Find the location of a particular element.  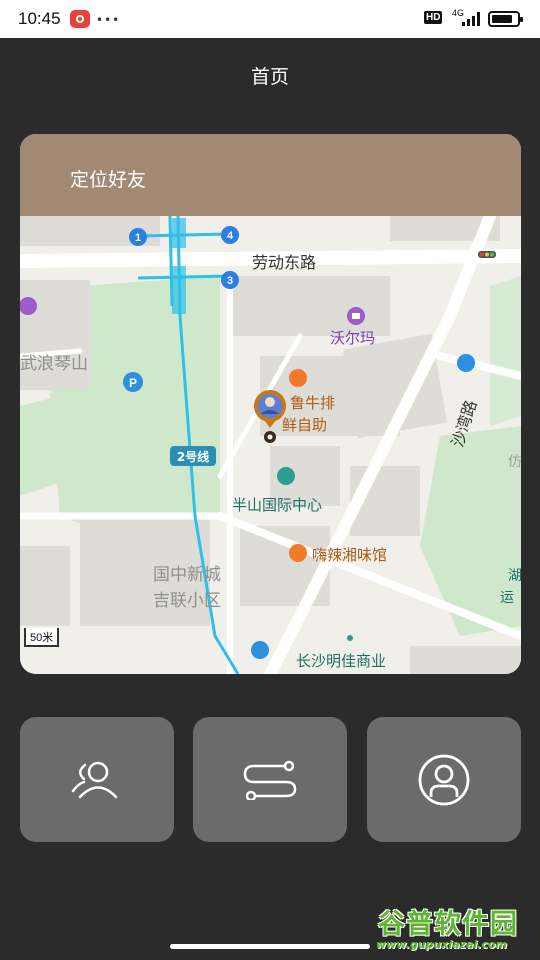

route-button is located at coordinates (270, 779).